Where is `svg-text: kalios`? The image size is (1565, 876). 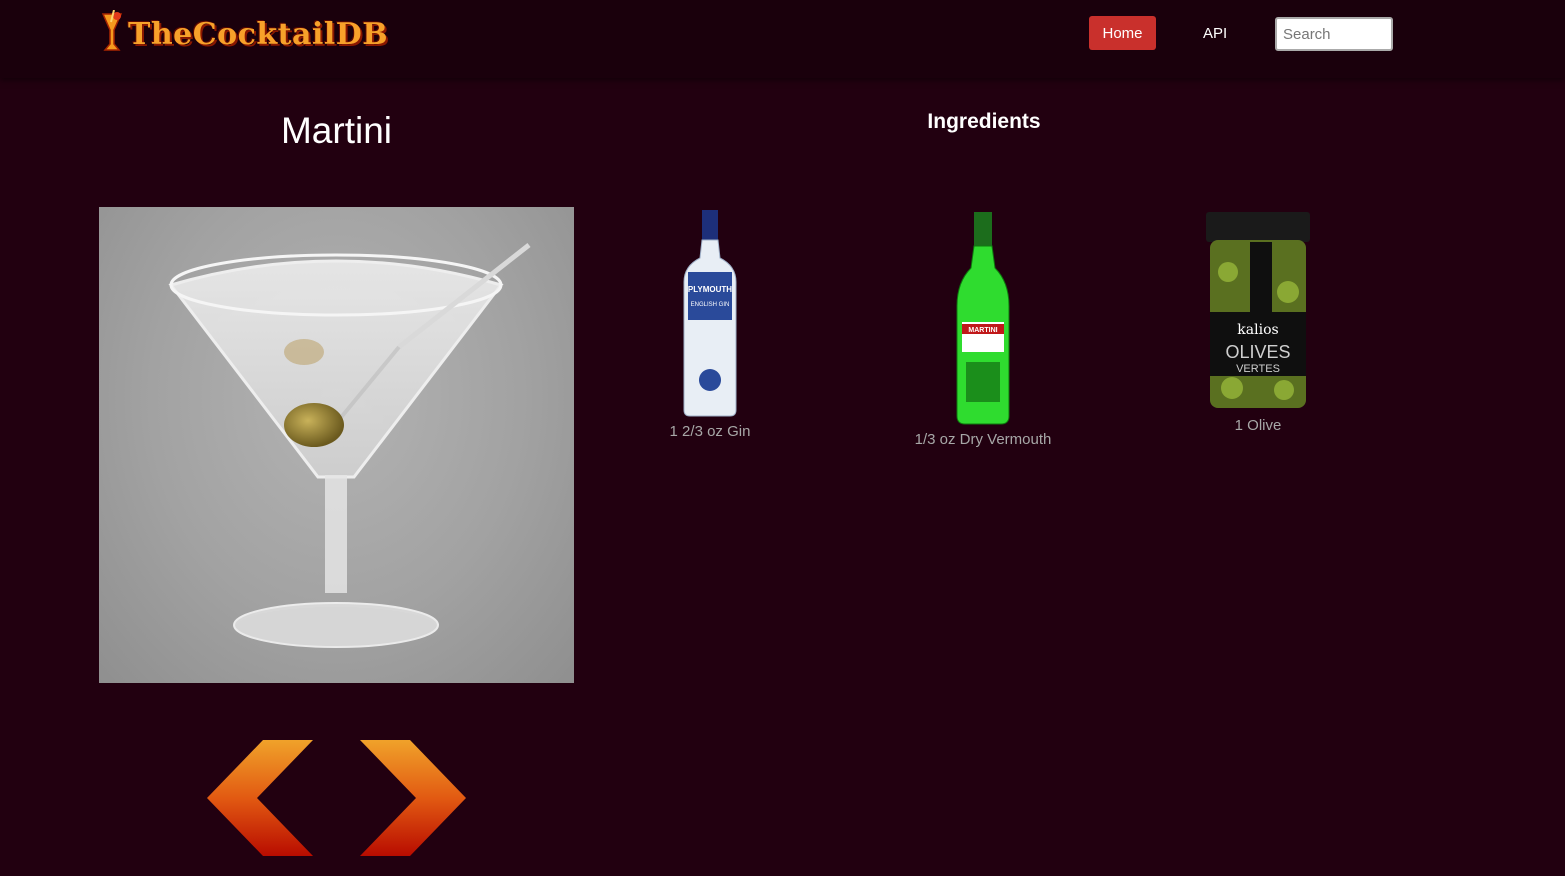 svg-text: kalios is located at coordinates (1257, 330).